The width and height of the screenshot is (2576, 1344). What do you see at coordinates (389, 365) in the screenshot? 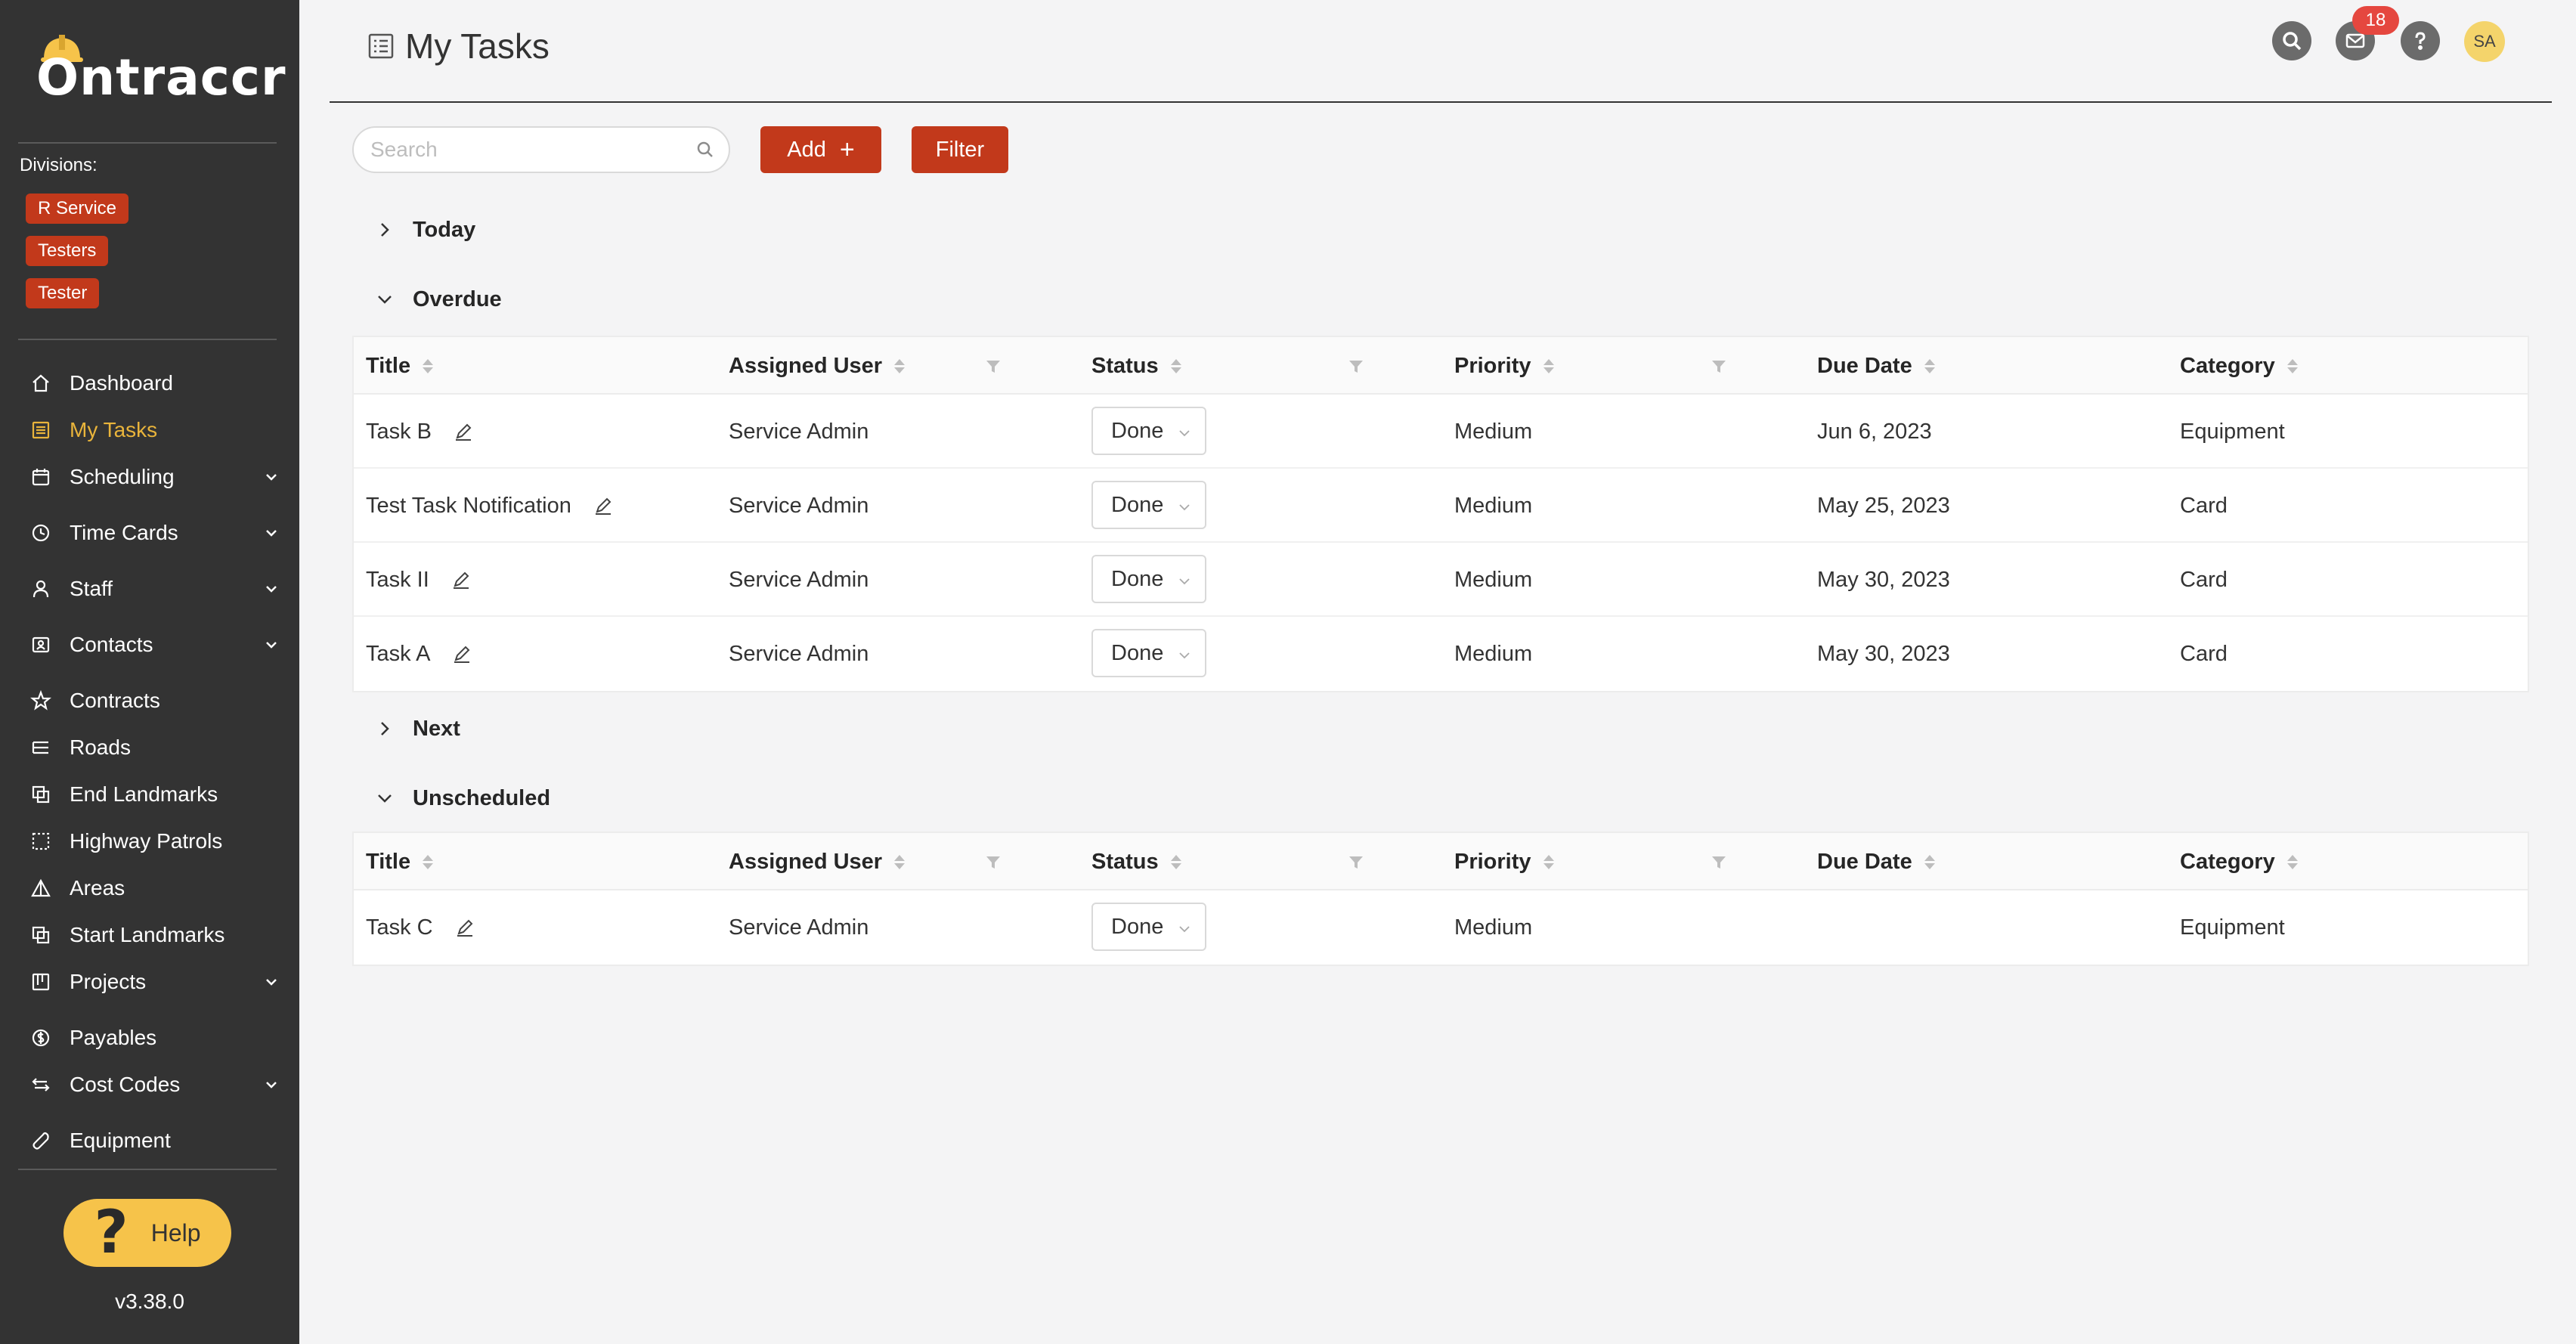
I see `column-header-label: Title` at bounding box center [389, 365].